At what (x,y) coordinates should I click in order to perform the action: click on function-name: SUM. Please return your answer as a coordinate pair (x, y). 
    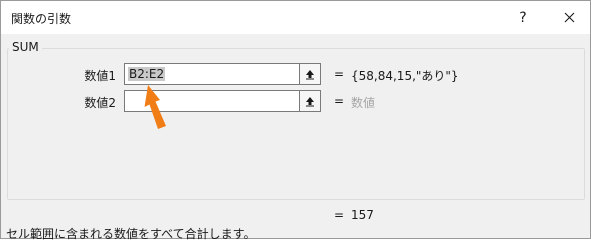
    Looking at the image, I should click on (25, 47).